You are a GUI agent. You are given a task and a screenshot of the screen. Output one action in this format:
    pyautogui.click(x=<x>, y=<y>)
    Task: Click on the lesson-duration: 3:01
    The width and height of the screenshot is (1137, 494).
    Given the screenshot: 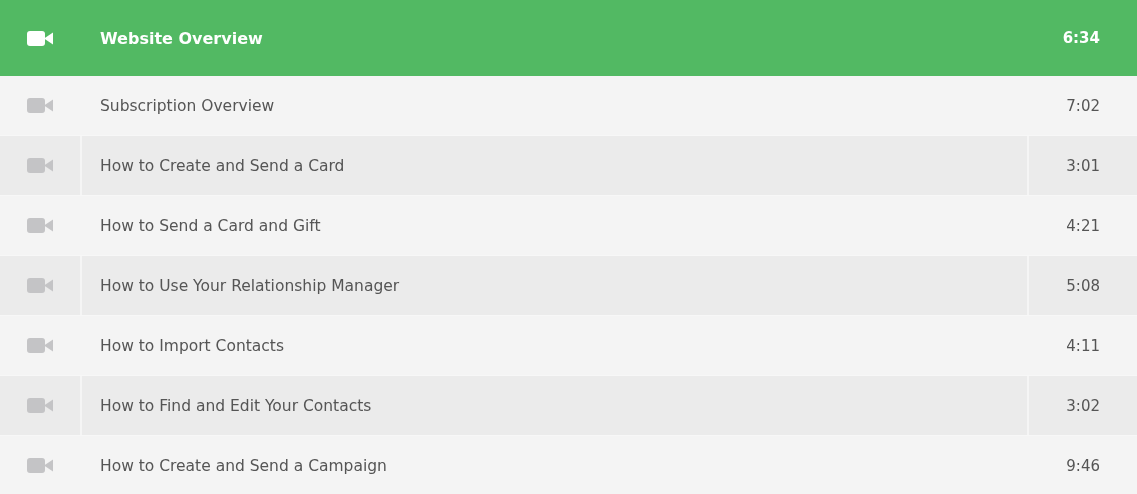 What is the action you would take?
    pyautogui.click(x=1083, y=165)
    